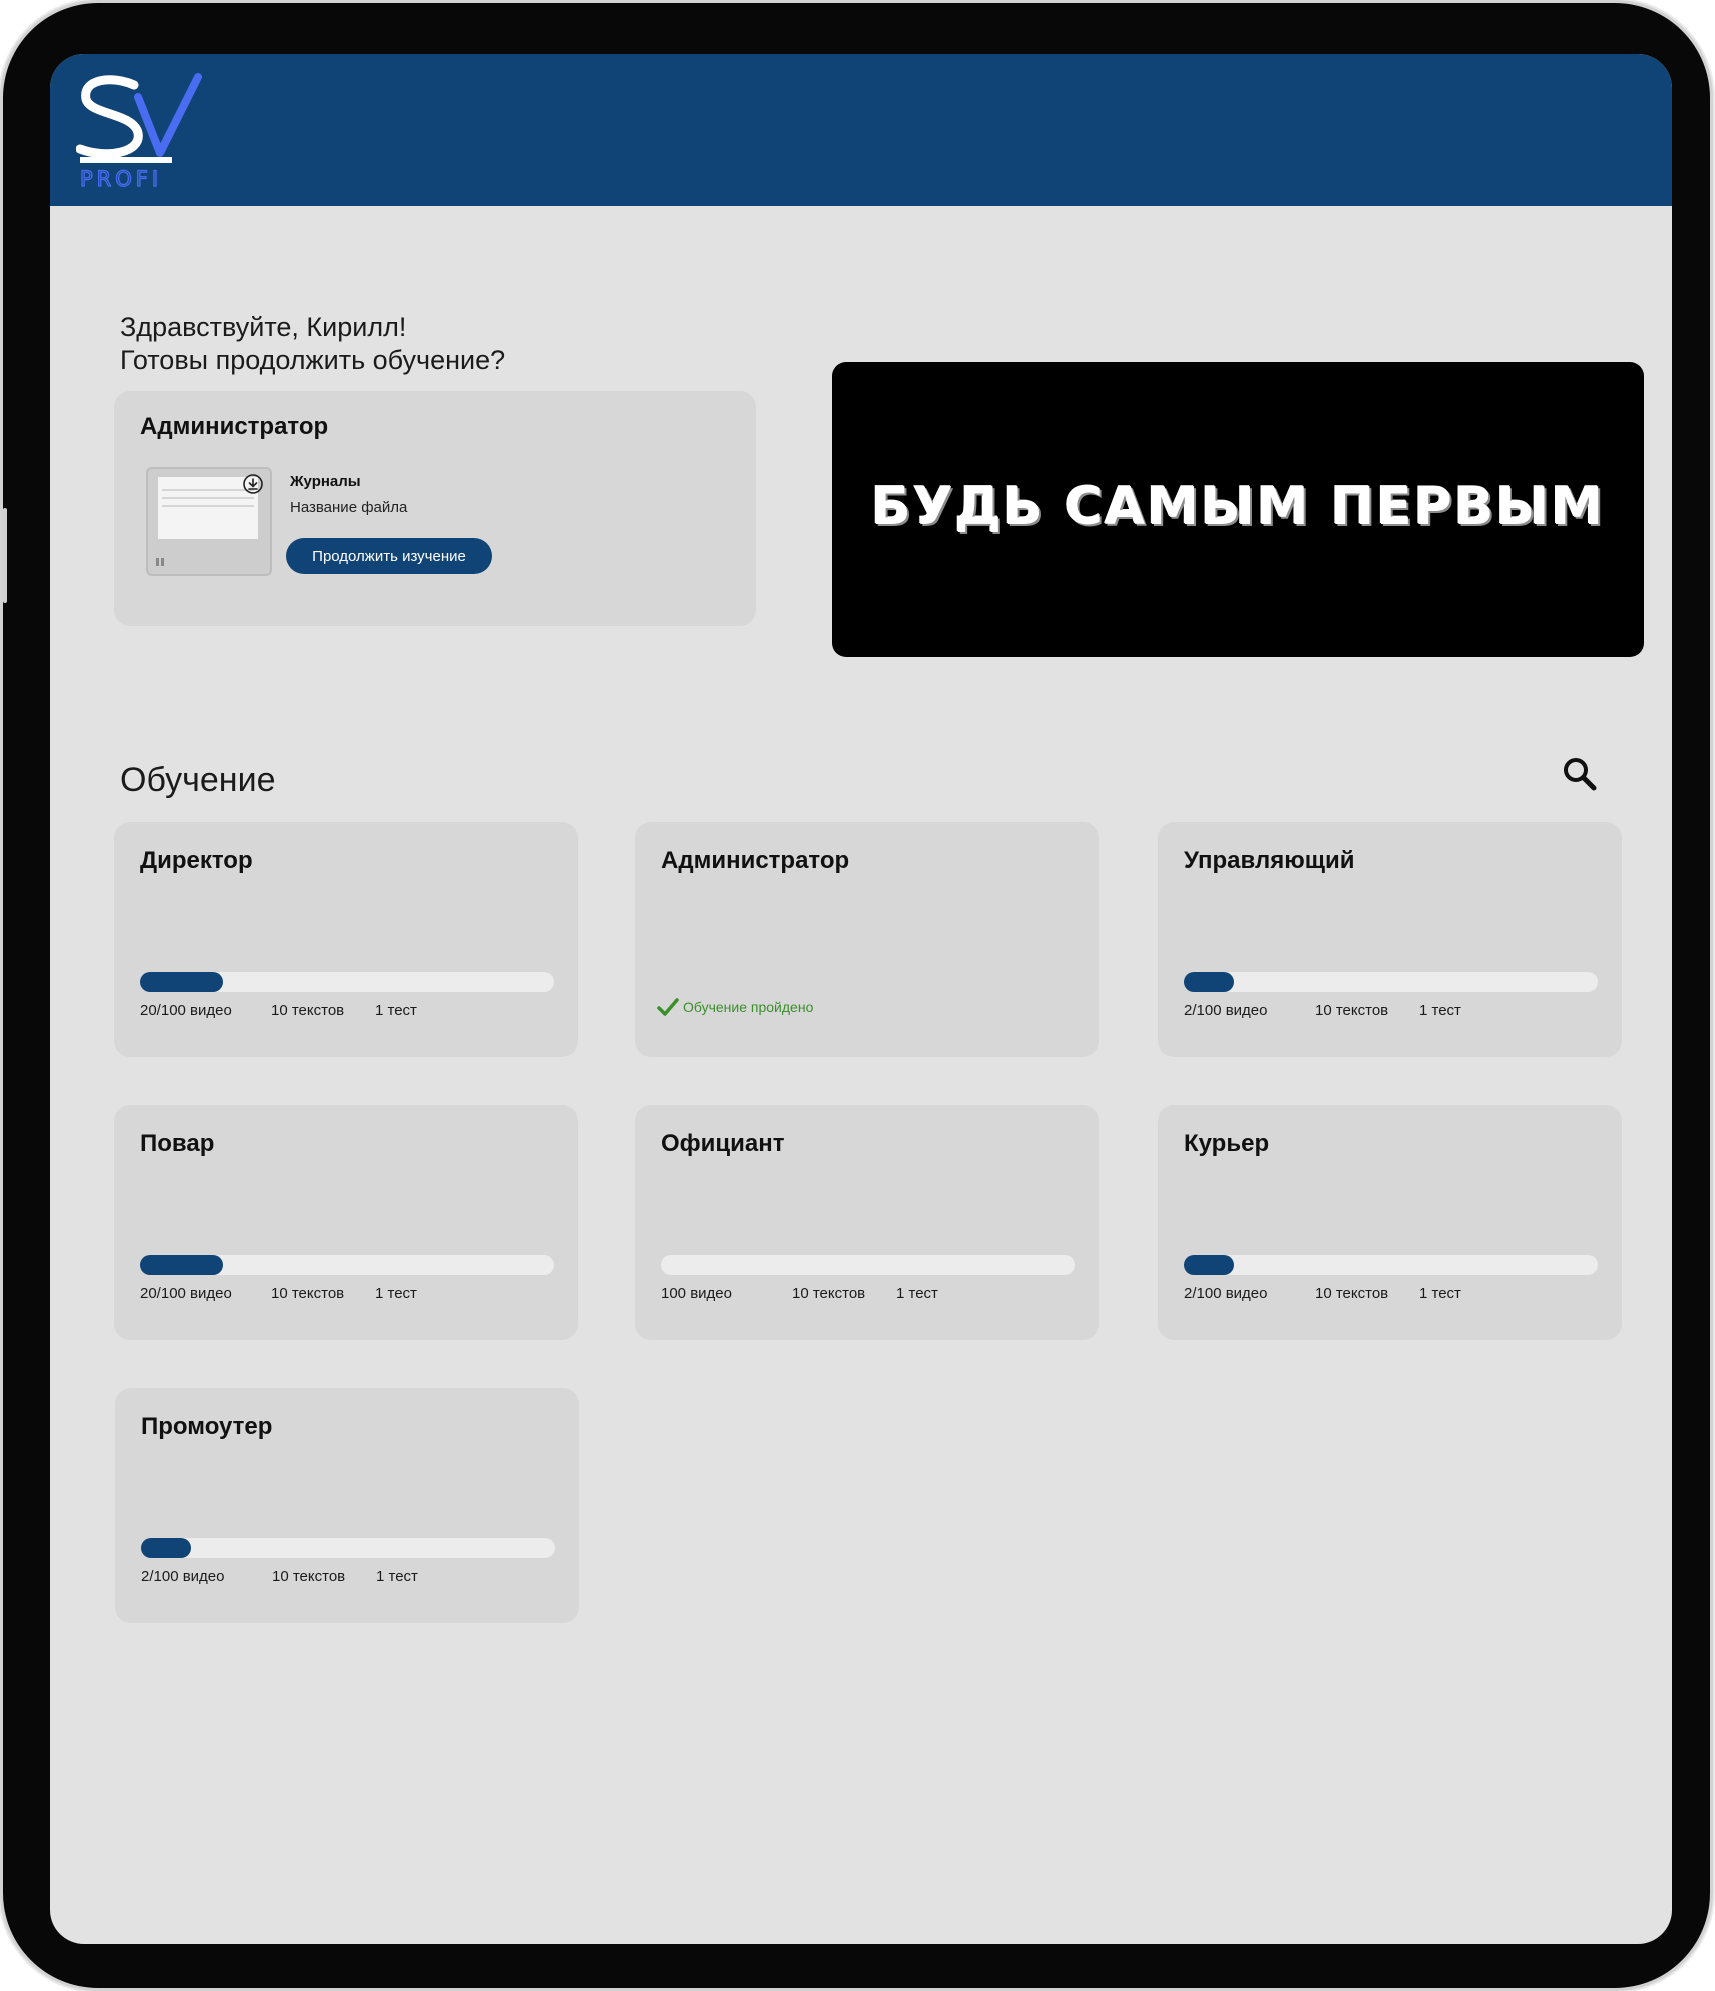 This screenshot has height=1991, width=1715. Describe the element at coordinates (1227, 1143) in the screenshot. I see `course-title: Курьер` at that location.